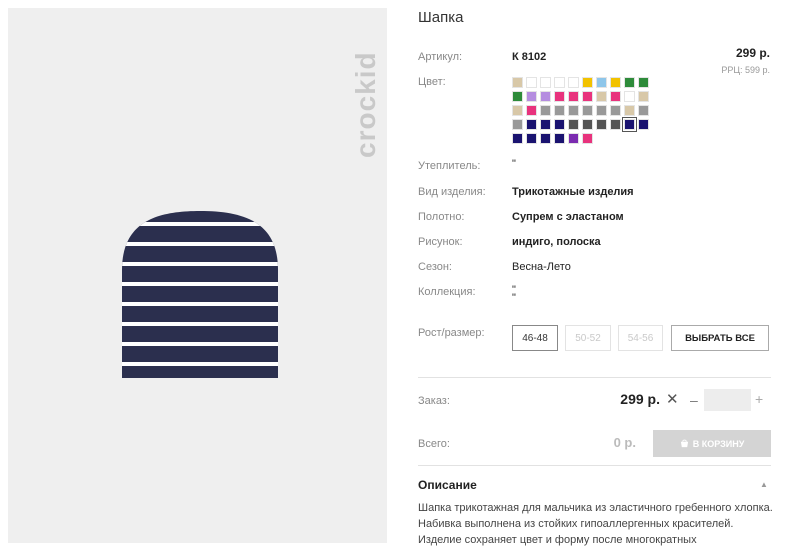  Describe the element at coordinates (541, 267) in the screenshot. I see `season-value: Весна-Лето` at that location.